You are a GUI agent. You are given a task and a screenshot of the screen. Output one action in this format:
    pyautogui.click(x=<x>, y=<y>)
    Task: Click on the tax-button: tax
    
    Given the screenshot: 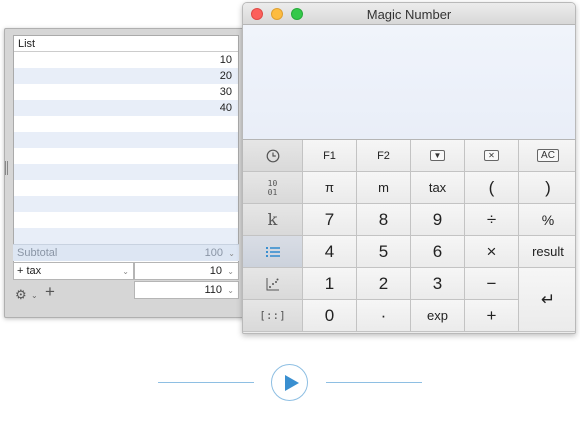 What is the action you would take?
    pyautogui.click(x=438, y=188)
    